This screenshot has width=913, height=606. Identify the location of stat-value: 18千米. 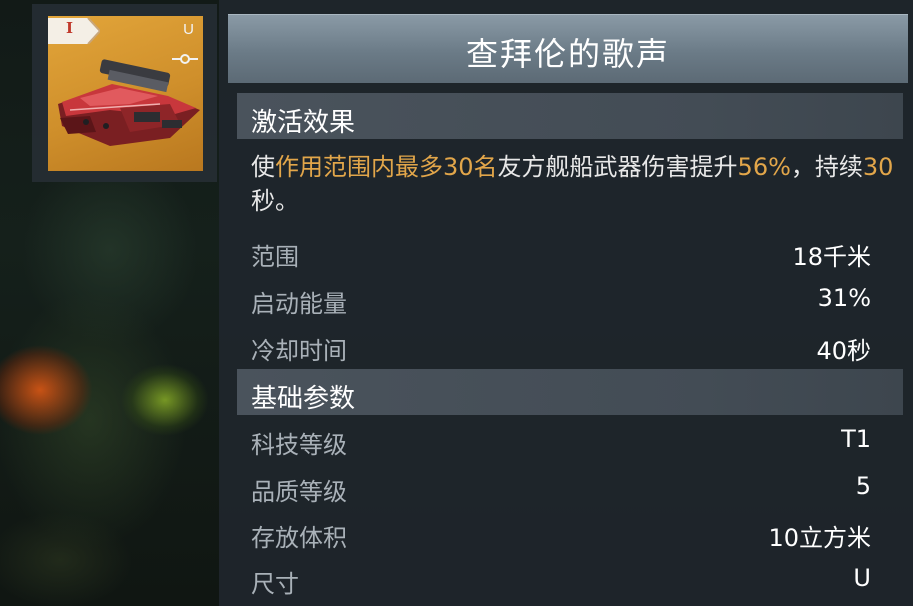
(831, 257).